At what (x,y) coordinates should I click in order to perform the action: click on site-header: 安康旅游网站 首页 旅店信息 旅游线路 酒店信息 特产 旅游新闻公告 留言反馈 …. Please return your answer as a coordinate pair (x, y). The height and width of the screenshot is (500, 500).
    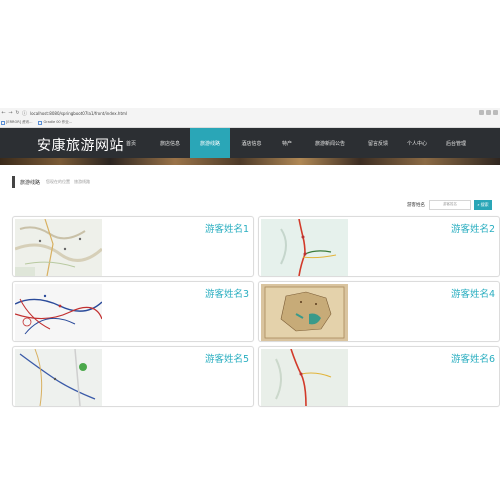
    Looking at the image, I should click on (250, 143).